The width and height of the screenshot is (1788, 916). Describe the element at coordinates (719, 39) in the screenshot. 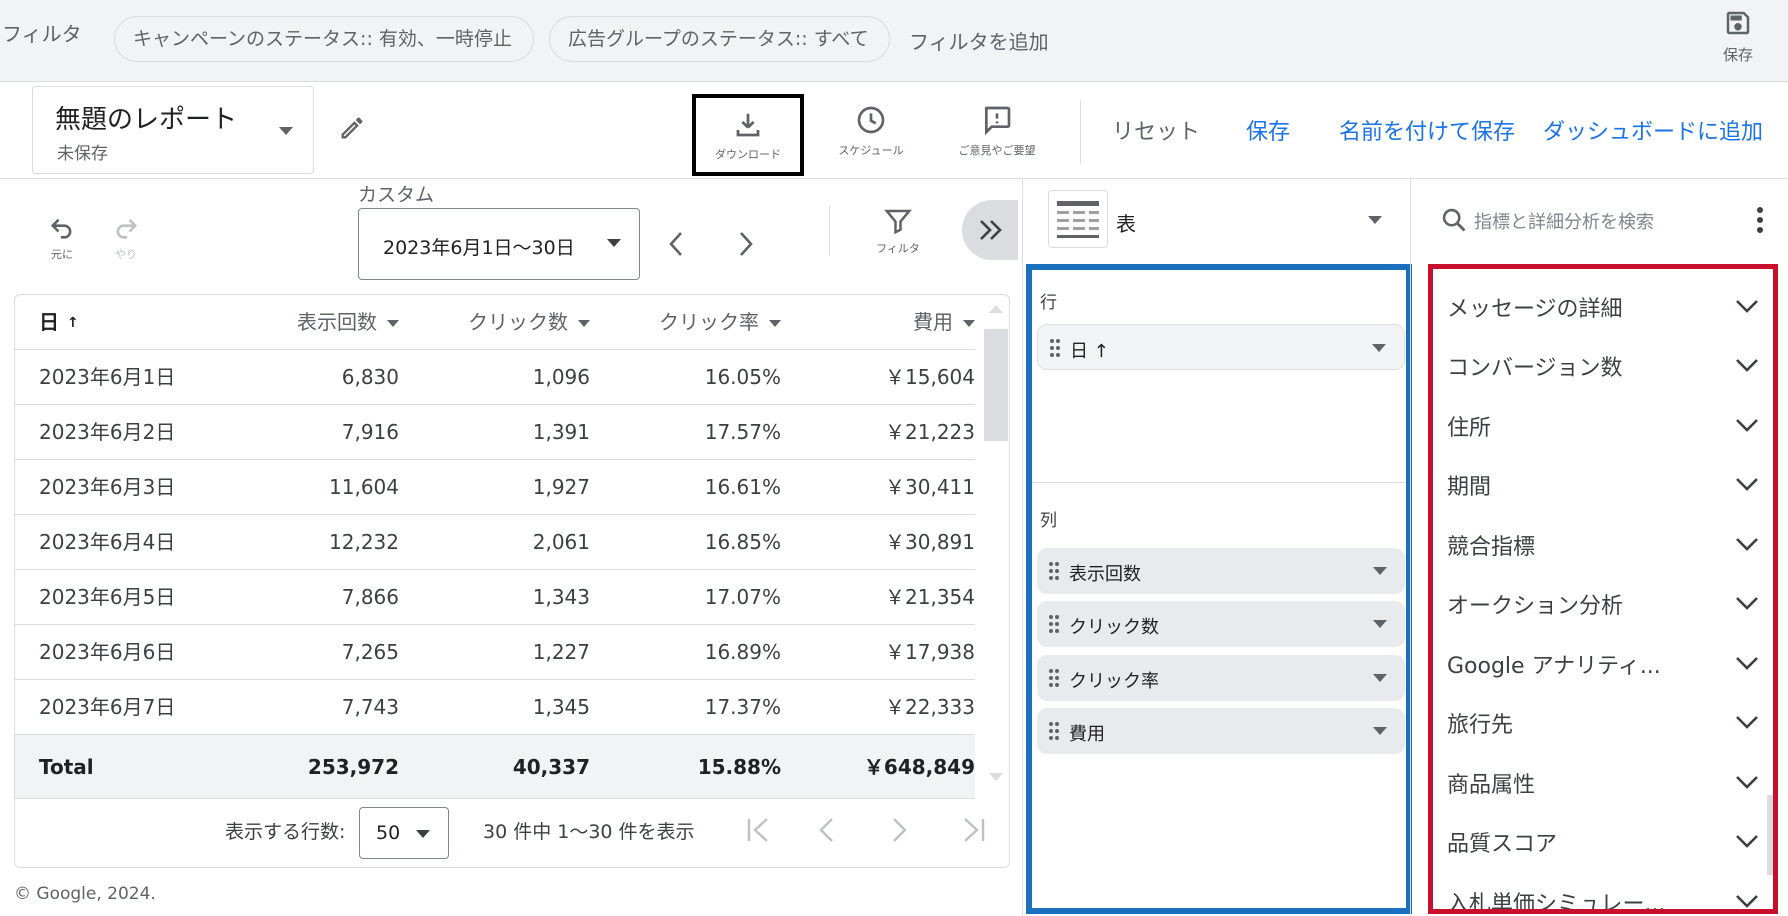

I see `adgroup-status-filter-chip: 広告グループのステータス:: すべて` at that location.